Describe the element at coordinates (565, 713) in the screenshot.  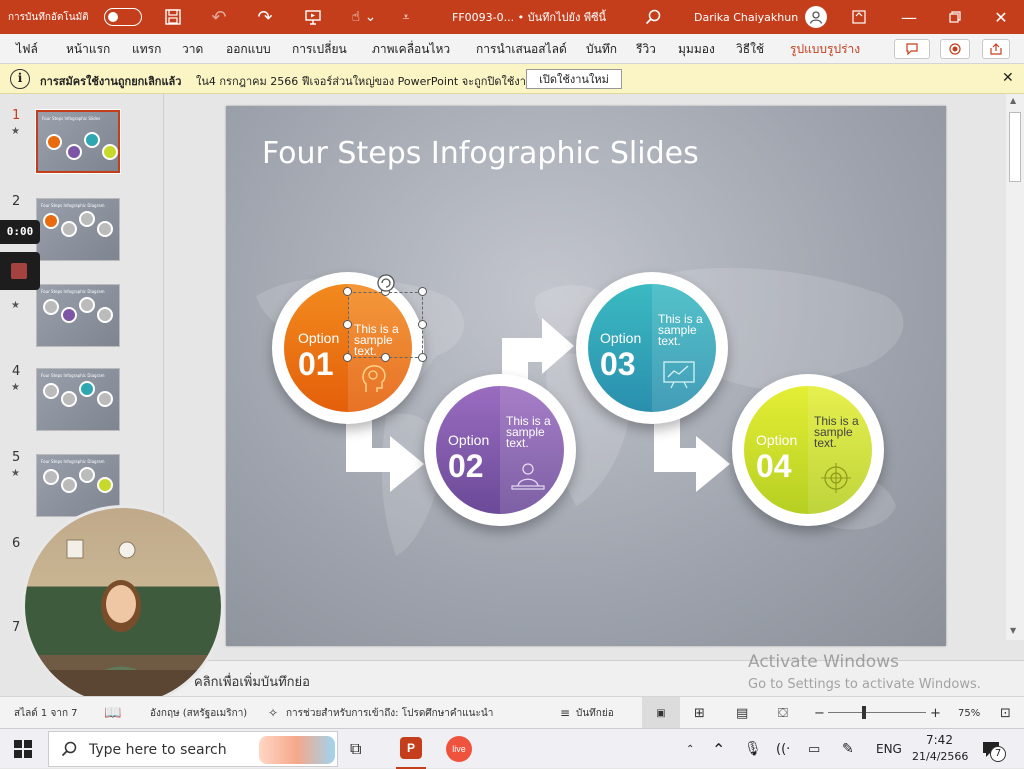
I see `notes-icon: ≡` at that location.